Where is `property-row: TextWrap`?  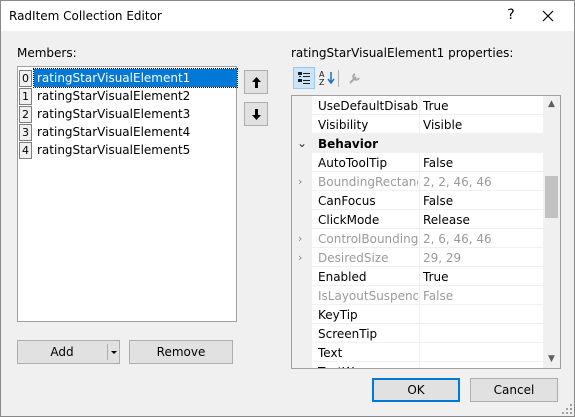
property-row: TextWrap is located at coordinates (417, 365).